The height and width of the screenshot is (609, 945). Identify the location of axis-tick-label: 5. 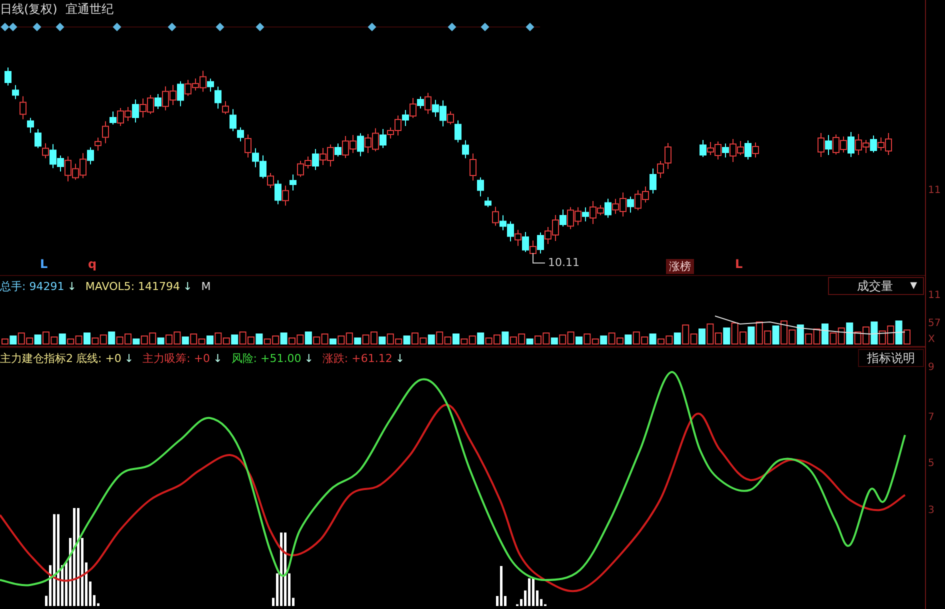
(931, 463).